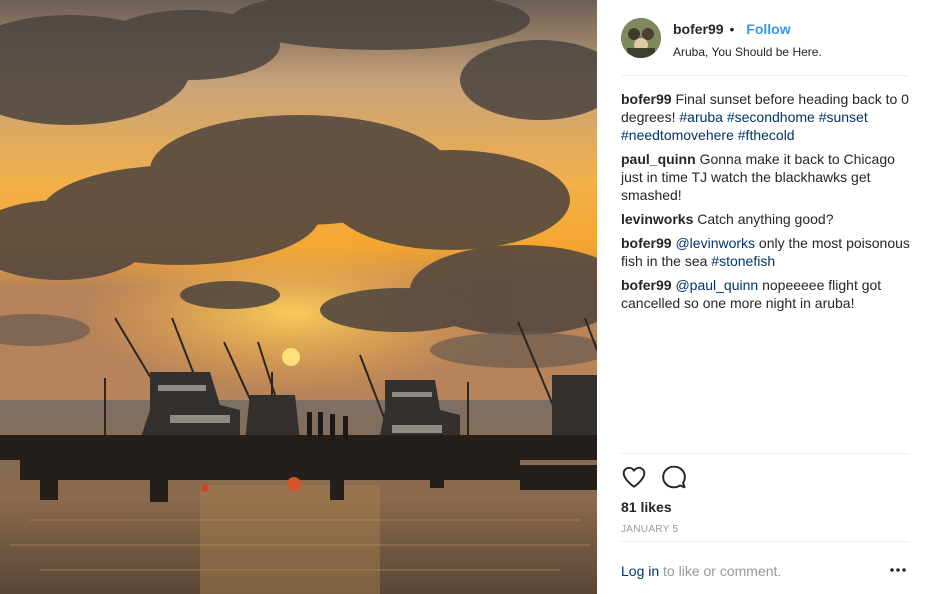  What do you see at coordinates (747, 52) in the screenshot?
I see `post-location: Aruba, You Should be Here.` at bounding box center [747, 52].